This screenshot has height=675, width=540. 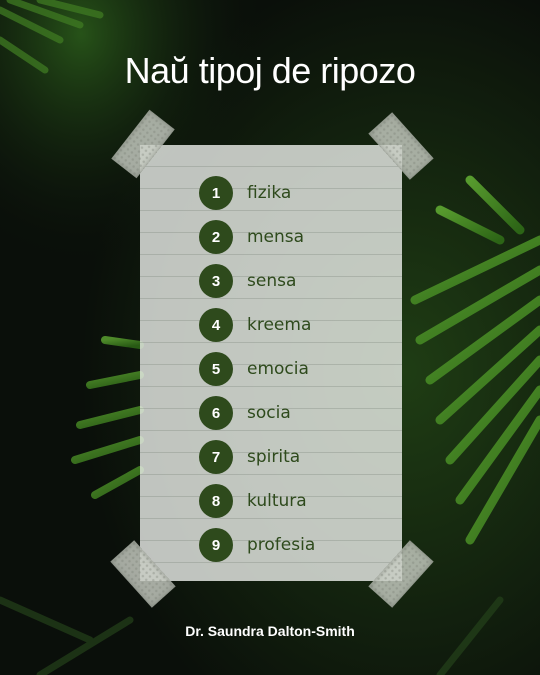 I want to click on list-item: 3 sensa, so click(x=257, y=281).